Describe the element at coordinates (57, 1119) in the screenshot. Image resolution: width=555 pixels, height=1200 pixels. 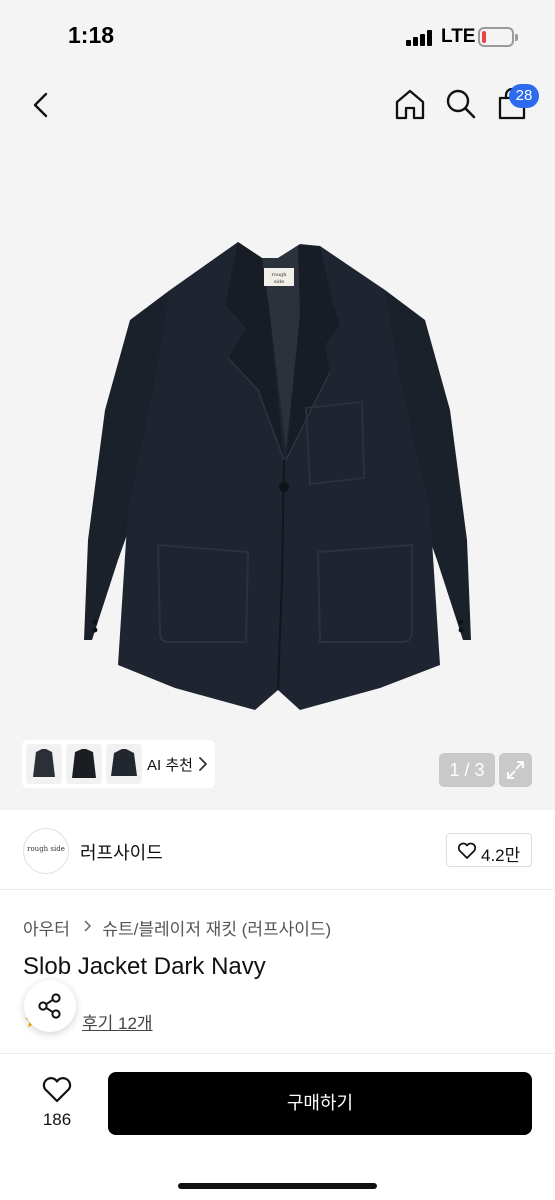
I see `wishlist-count: 186` at that location.